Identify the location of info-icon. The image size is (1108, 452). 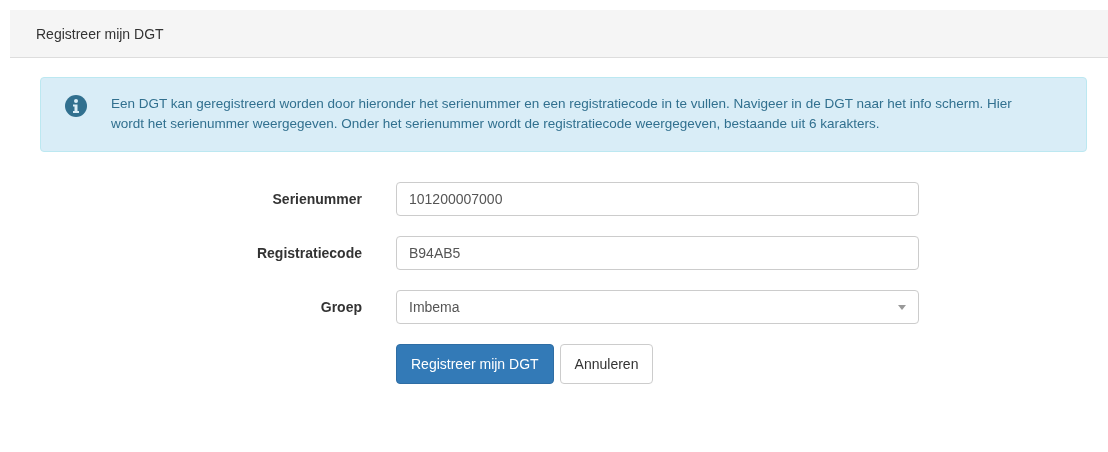
(76, 106).